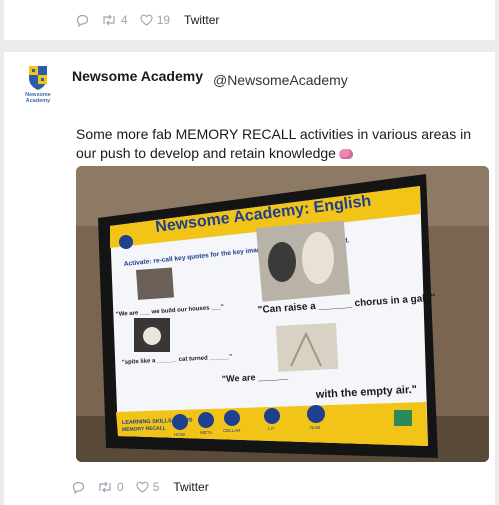 The width and height of the screenshot is (499, 505). I want to click on skill-label-how: HOW, so click(180, 434).